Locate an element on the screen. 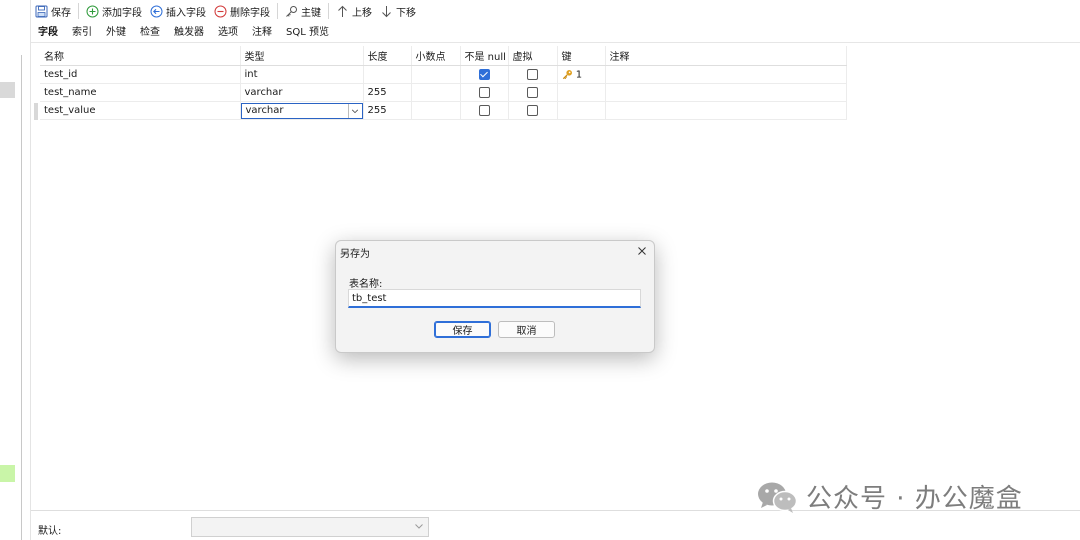 Image resolution: width=1080 pixels, height=540 pixels. save-icon is located at coordinates (41, 11).